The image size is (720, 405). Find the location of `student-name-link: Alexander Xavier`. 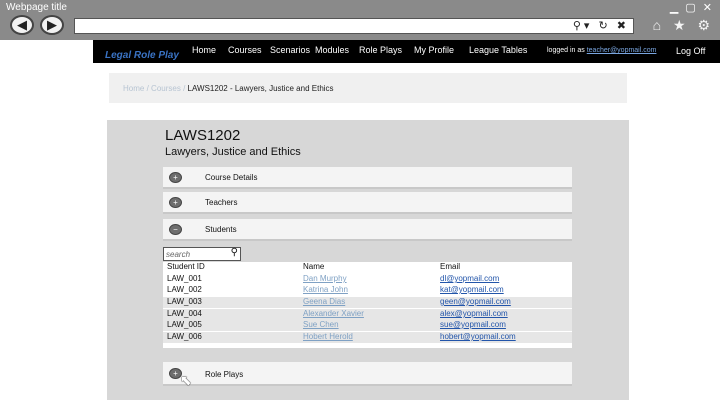

student-name-link: Alexander Xavier is located at coordinates (333, 313).